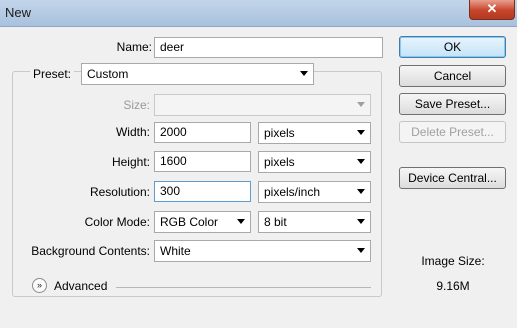 The height and width of the screenshot is (328, 517). Describe the element at coordinates (52, 74) in the screenshot. I see `preset-label: Preset:` at that location.